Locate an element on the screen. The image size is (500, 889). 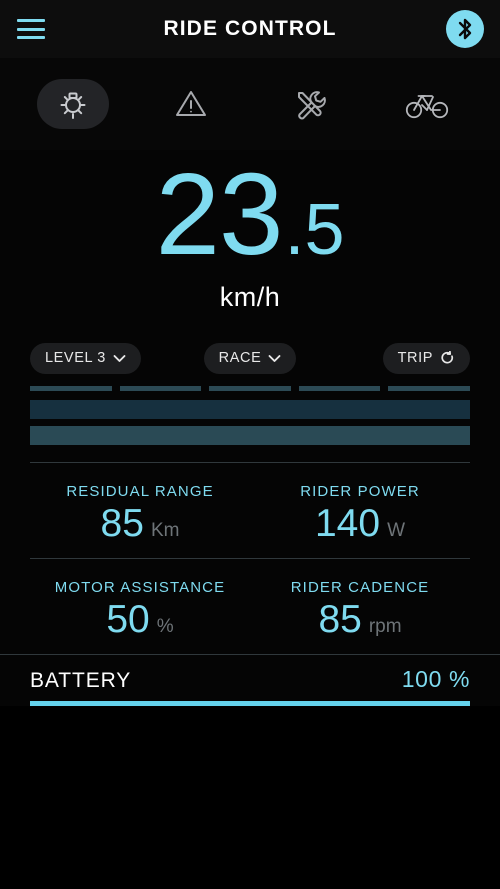
speed-unit: km/h is located at coordinates (250, 297).